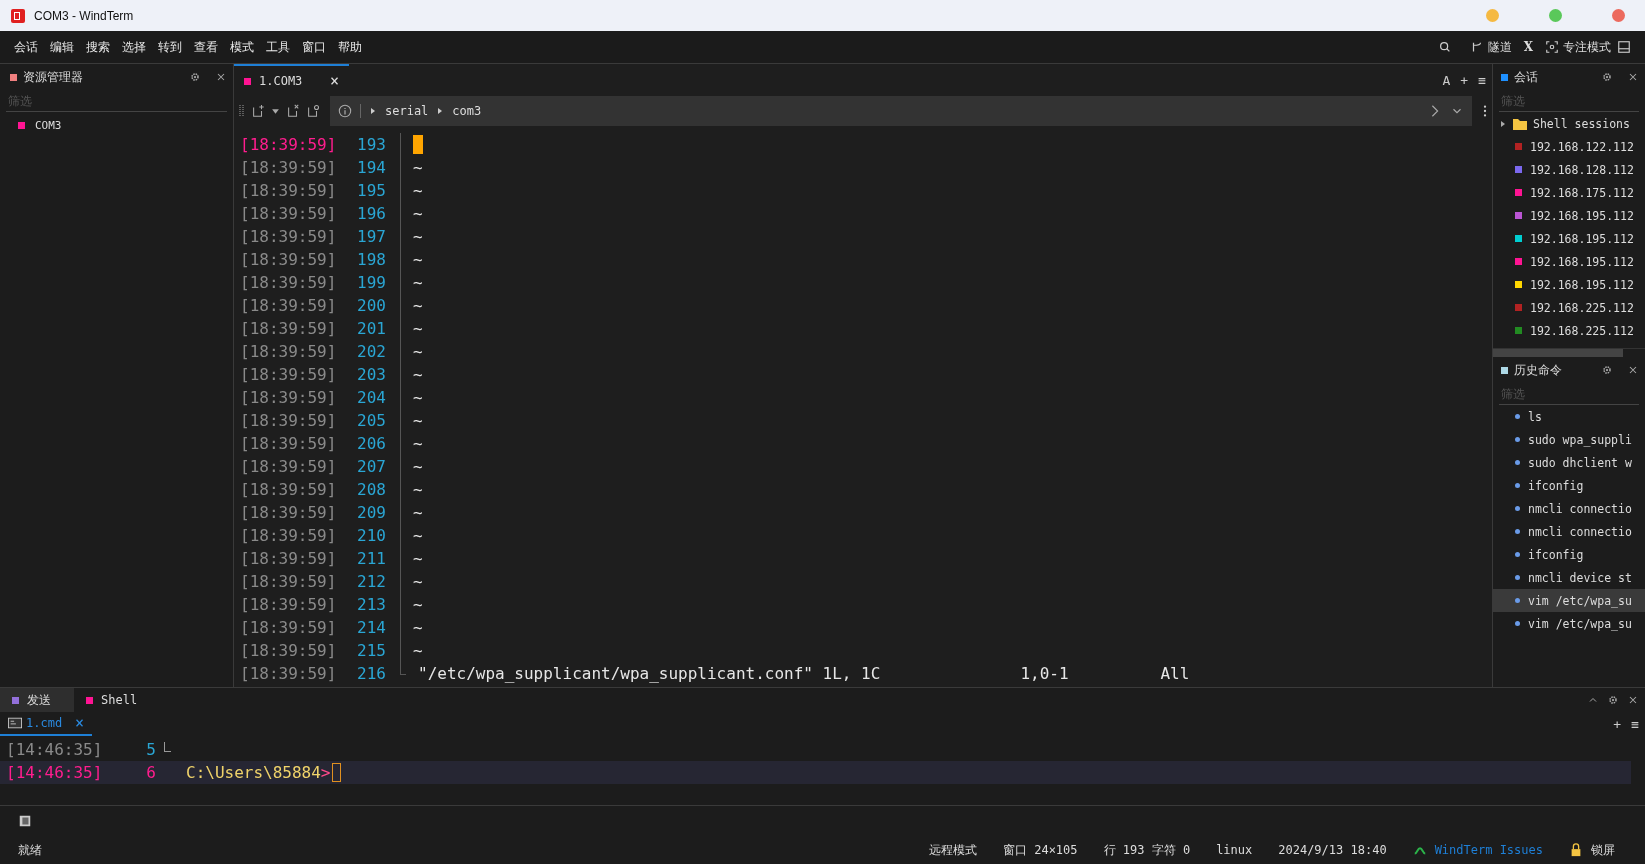 The width and height of the screenshot is (1645, 864). I want to click on fold-mark-icon, so click(167, 747).